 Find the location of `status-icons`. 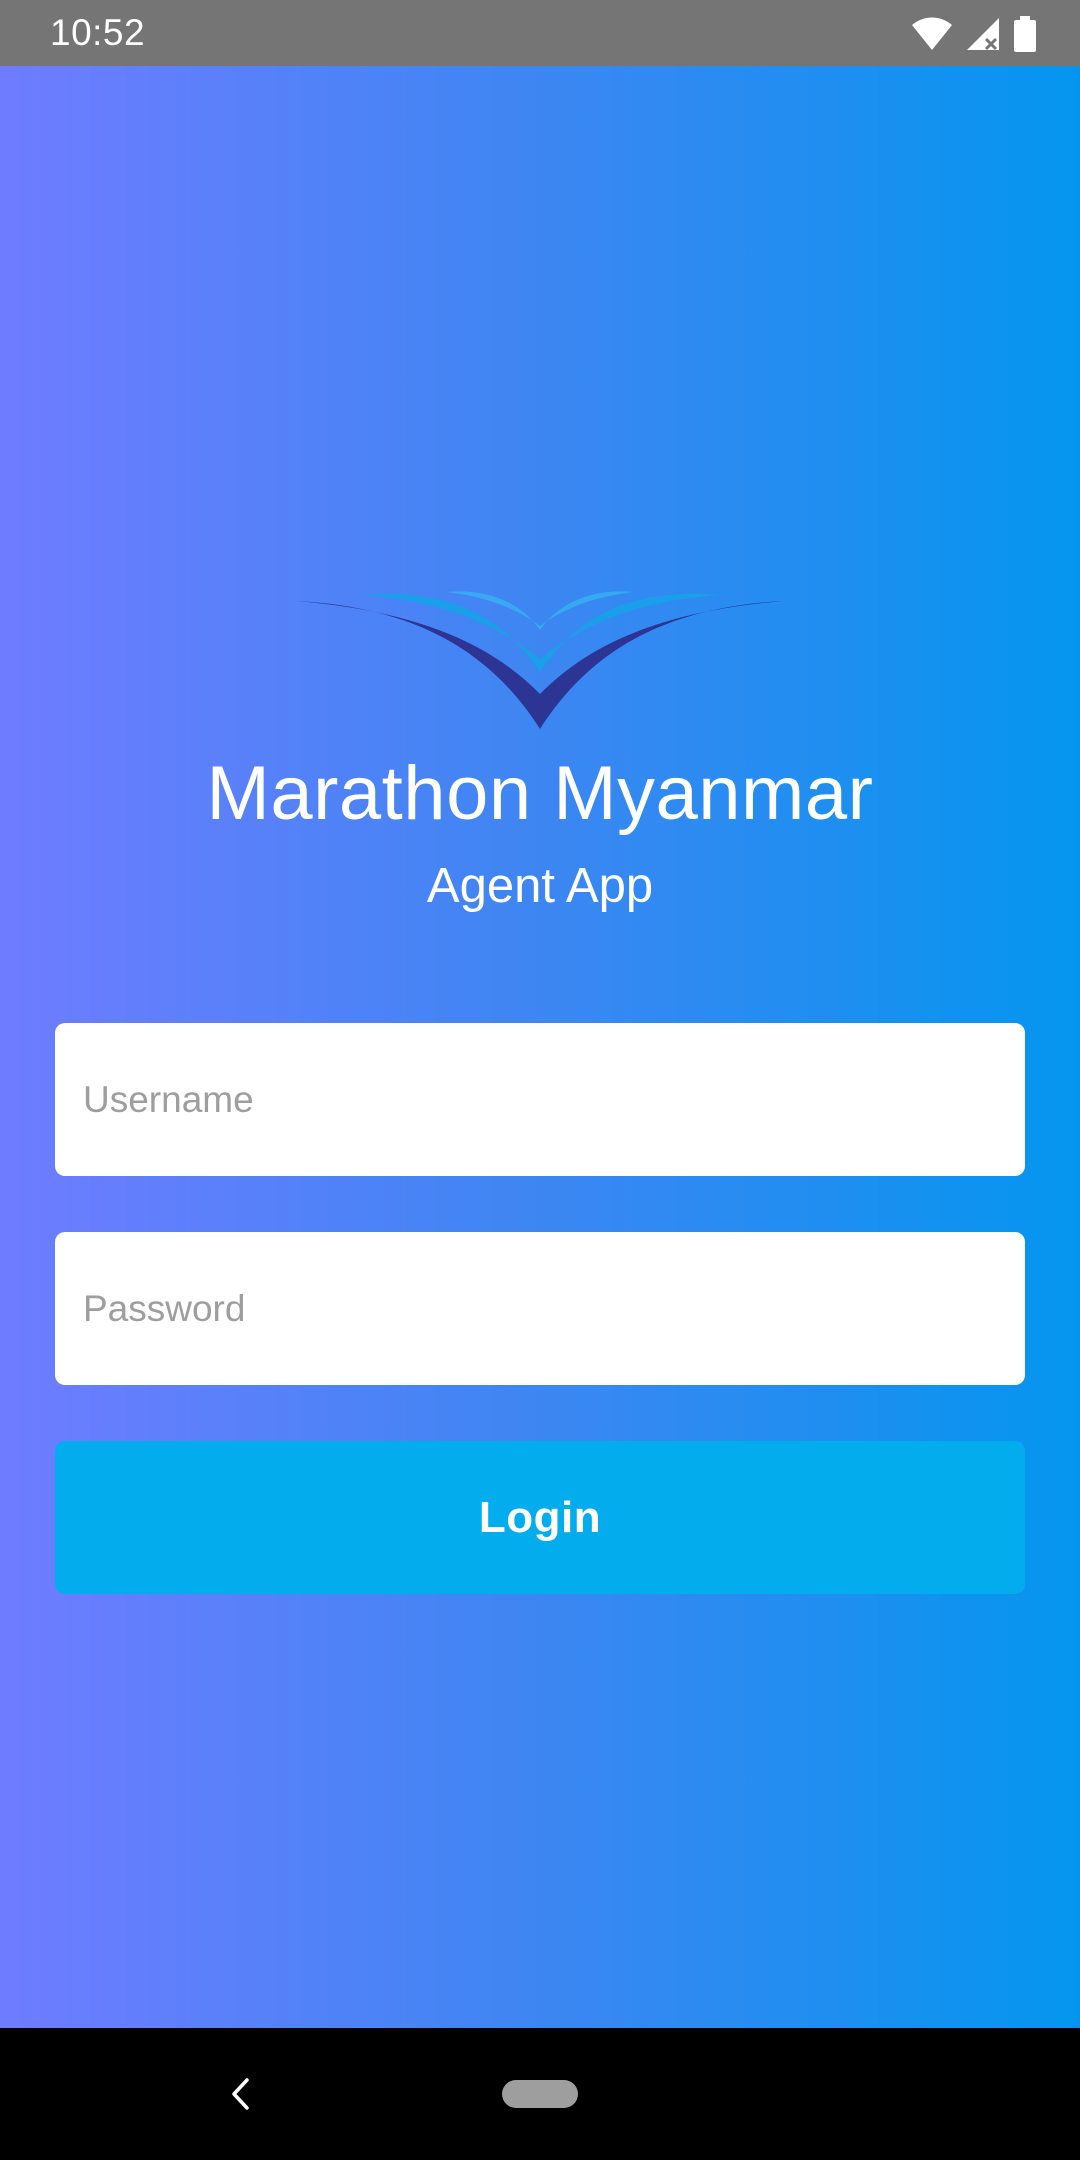

status-icons is located at coordinates (974, 34).